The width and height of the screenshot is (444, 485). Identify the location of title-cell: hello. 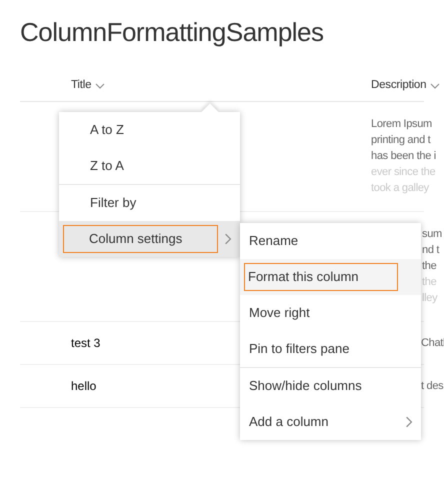
(83, 386).